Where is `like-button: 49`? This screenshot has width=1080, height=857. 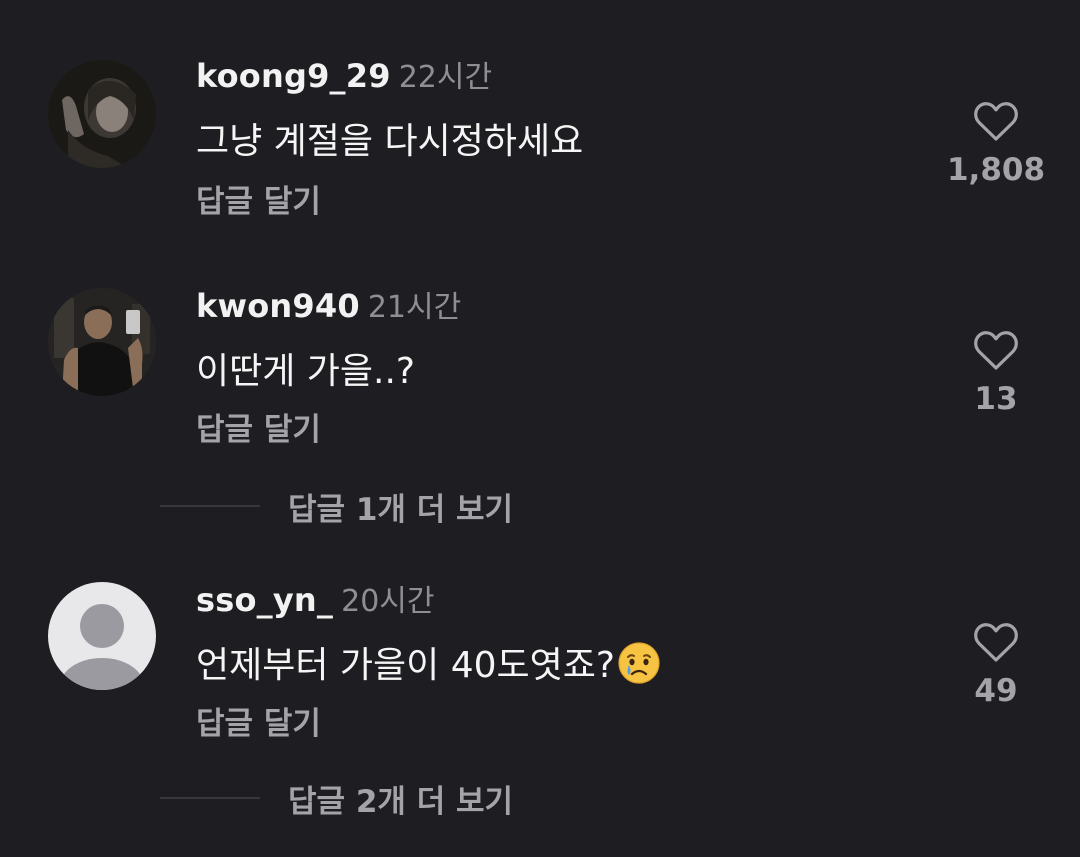
like-button: 49 is located at coordinates (996, 664).